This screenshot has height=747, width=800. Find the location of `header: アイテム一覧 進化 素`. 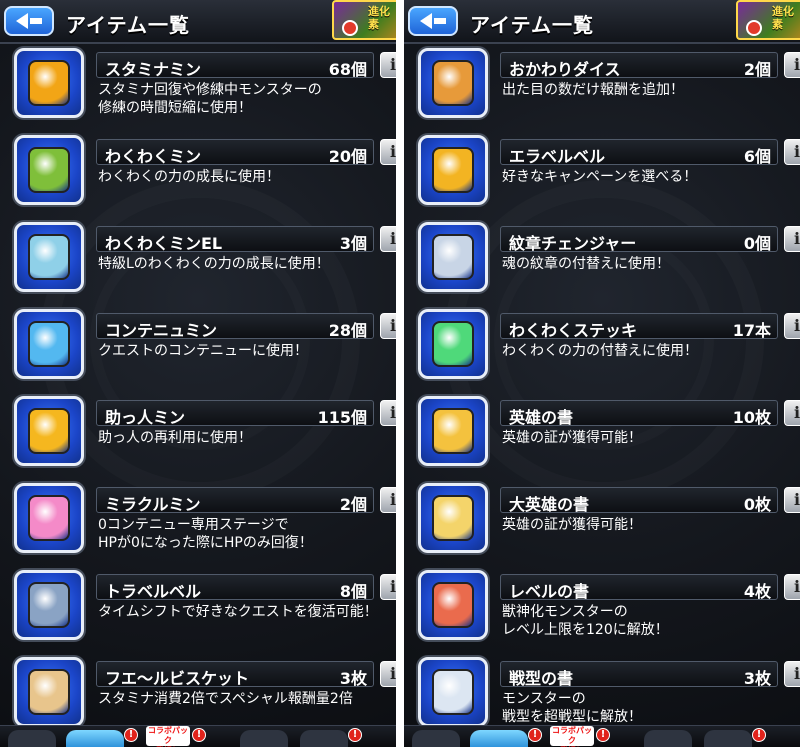

header: アイテム一覧 進化 素 is located at coordinates (602, 22).